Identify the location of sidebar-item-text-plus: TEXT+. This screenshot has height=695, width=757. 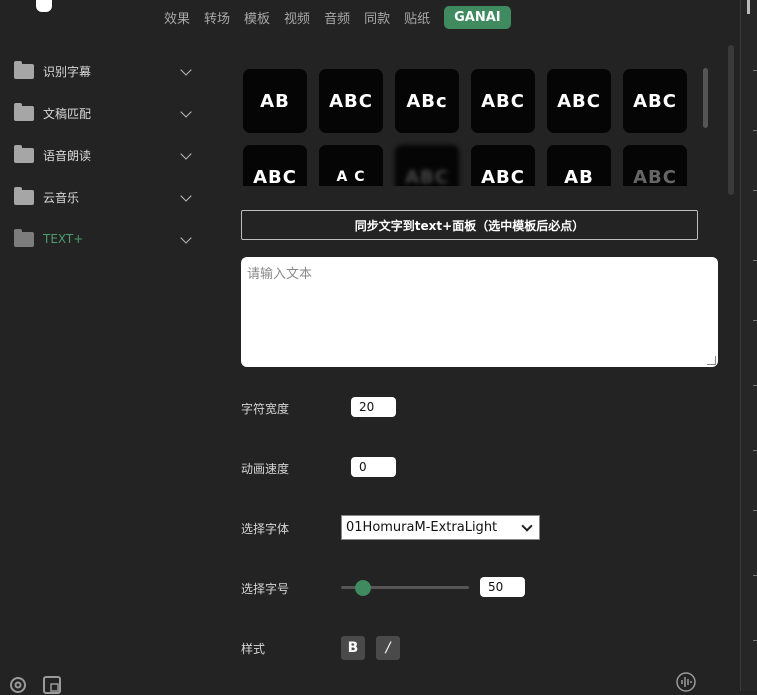
(105, 239).